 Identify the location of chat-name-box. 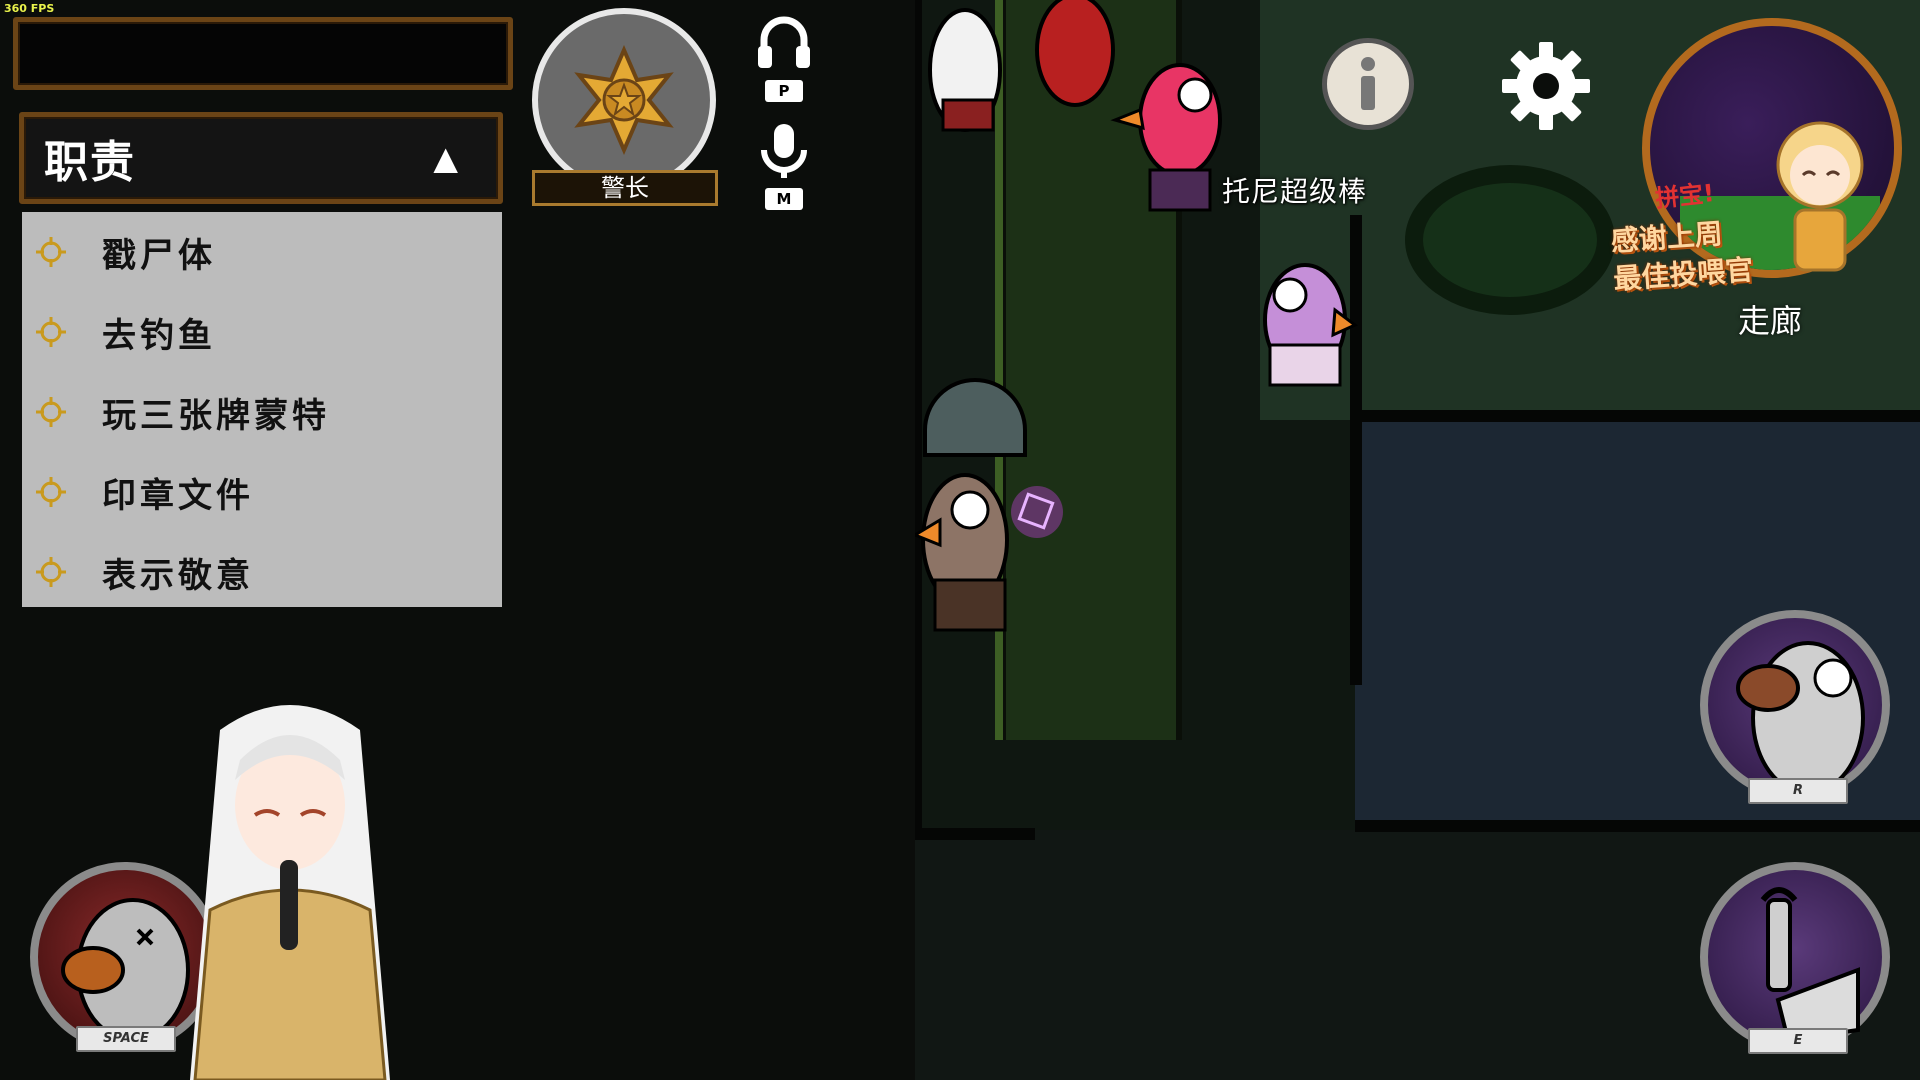
(263, 53).